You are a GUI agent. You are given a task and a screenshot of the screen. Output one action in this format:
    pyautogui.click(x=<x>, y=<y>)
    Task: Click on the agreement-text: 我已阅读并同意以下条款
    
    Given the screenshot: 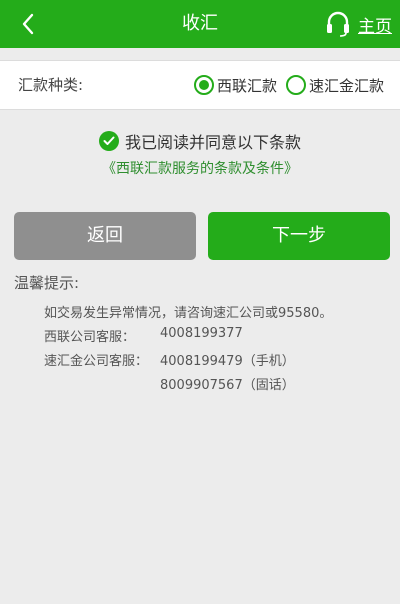 What is the action you would take?
    pyautogui.click(x=212, y=142)
    